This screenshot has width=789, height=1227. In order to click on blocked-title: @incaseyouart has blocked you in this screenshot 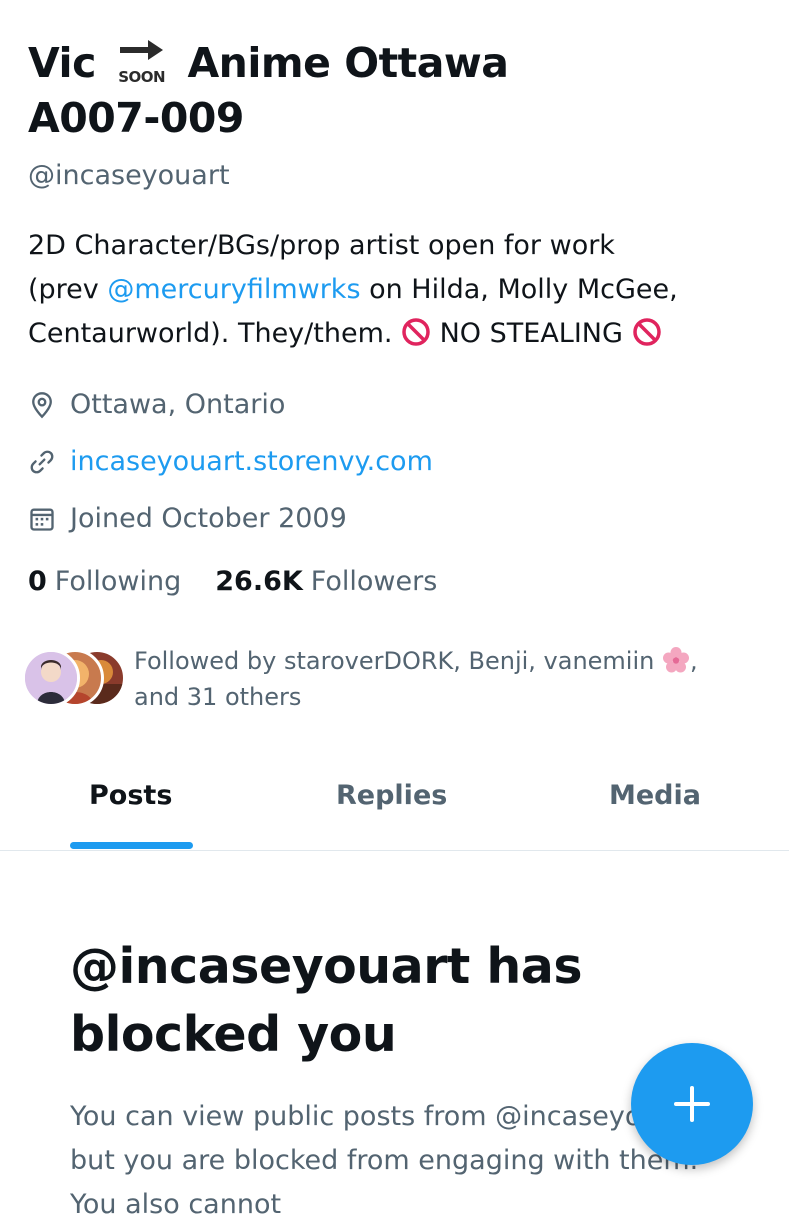, I will do `click(326, 1000)`.